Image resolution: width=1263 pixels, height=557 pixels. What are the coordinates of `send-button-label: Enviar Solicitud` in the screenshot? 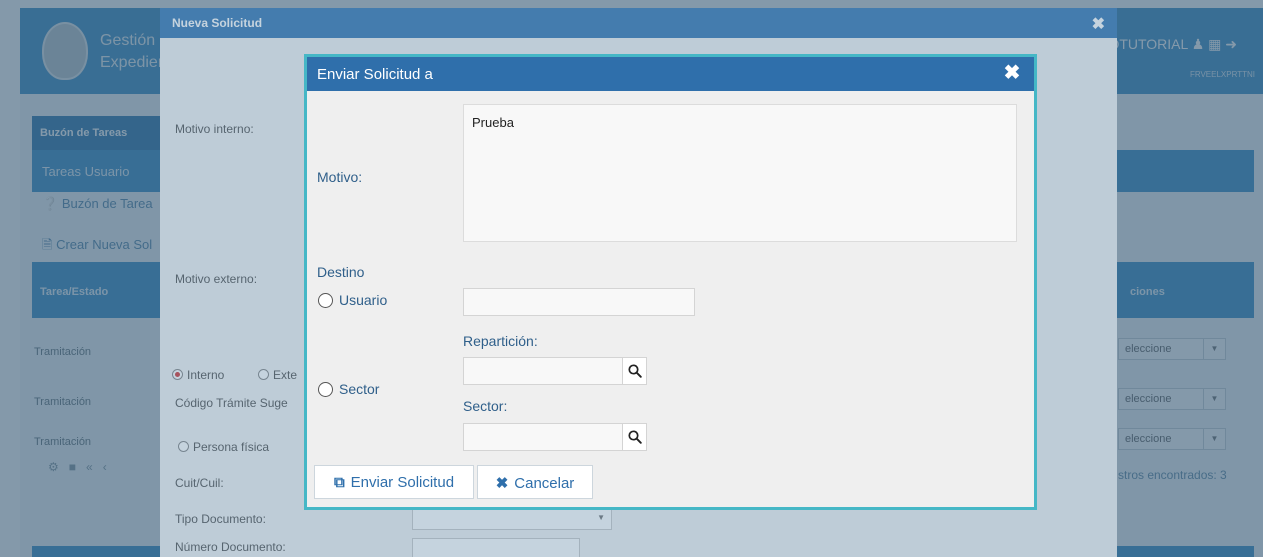 It's located at (402, 482).